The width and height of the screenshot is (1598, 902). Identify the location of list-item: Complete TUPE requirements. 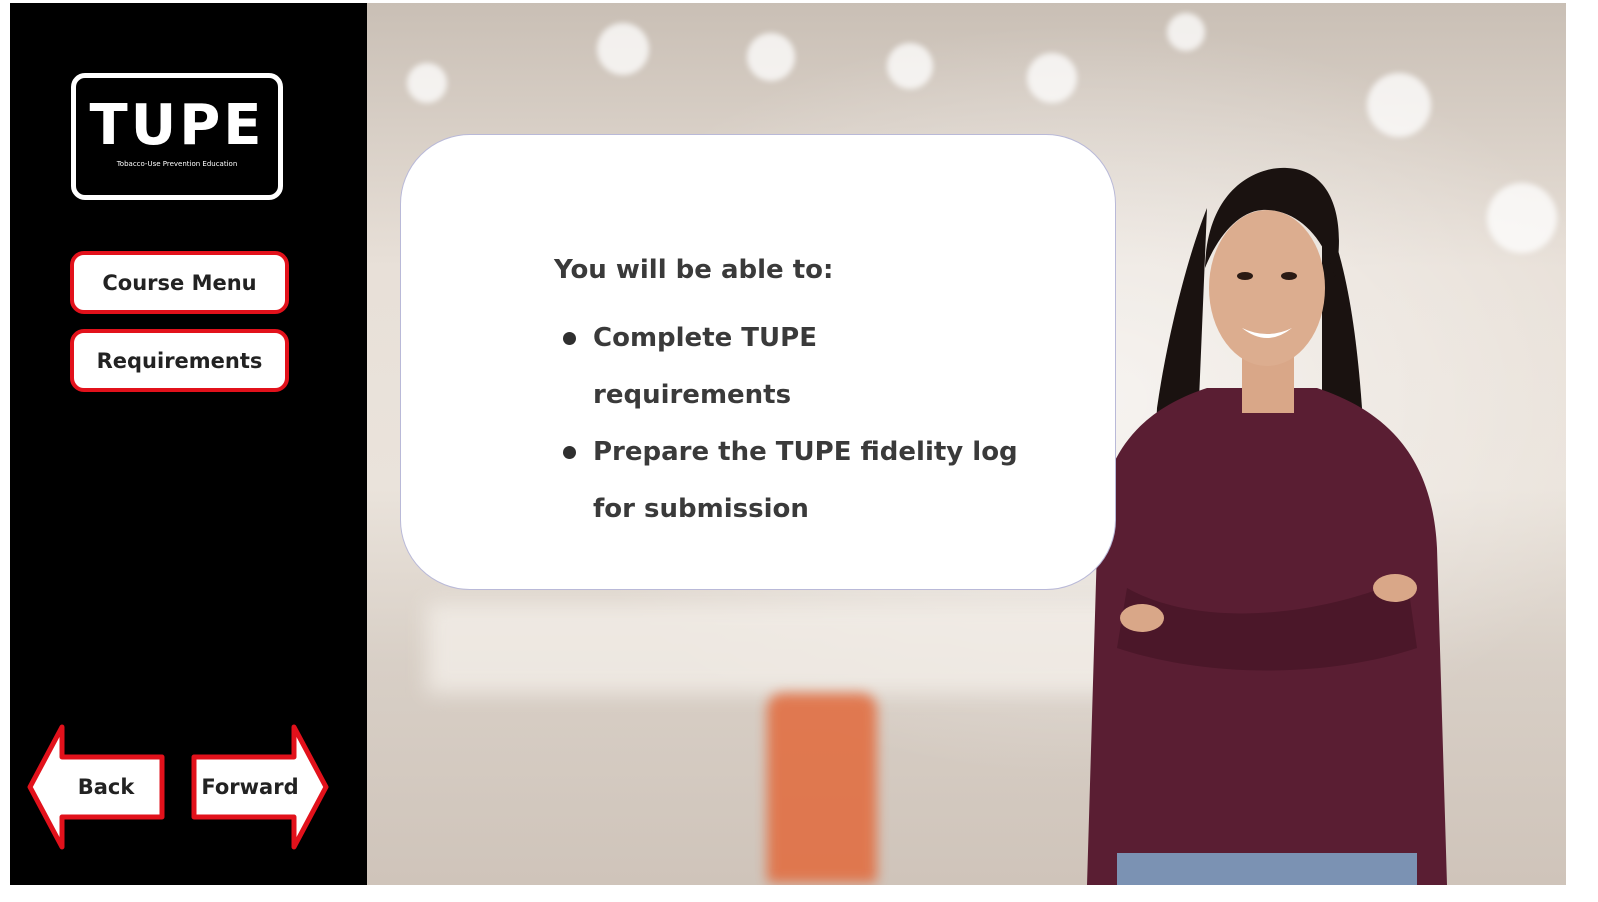
(791, 367).